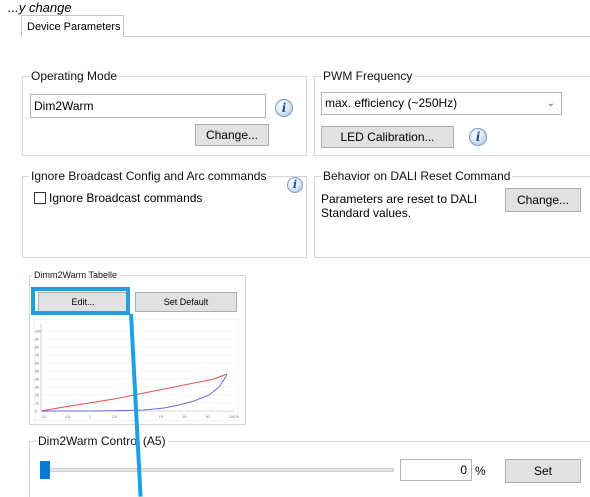 The image size is (590, 497). What do you see at coordinates (550, 103) in the screenshot?
I see `chevron-down-icon: ⌄` at bounding box center [550, 103].